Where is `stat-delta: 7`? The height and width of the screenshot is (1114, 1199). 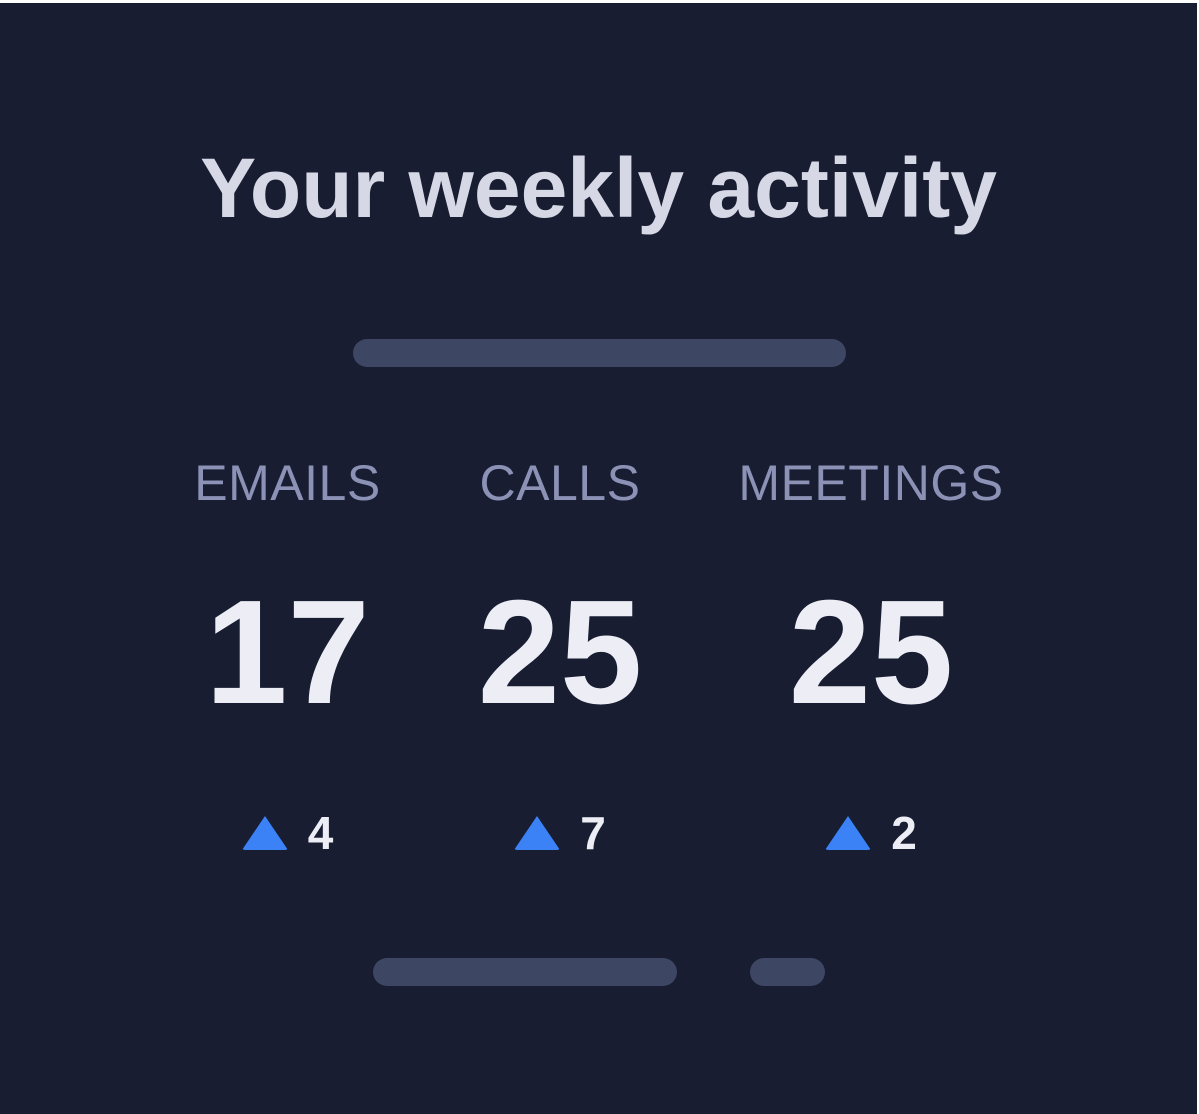 stat-delta: 7 is located at coordinates (560, 833).